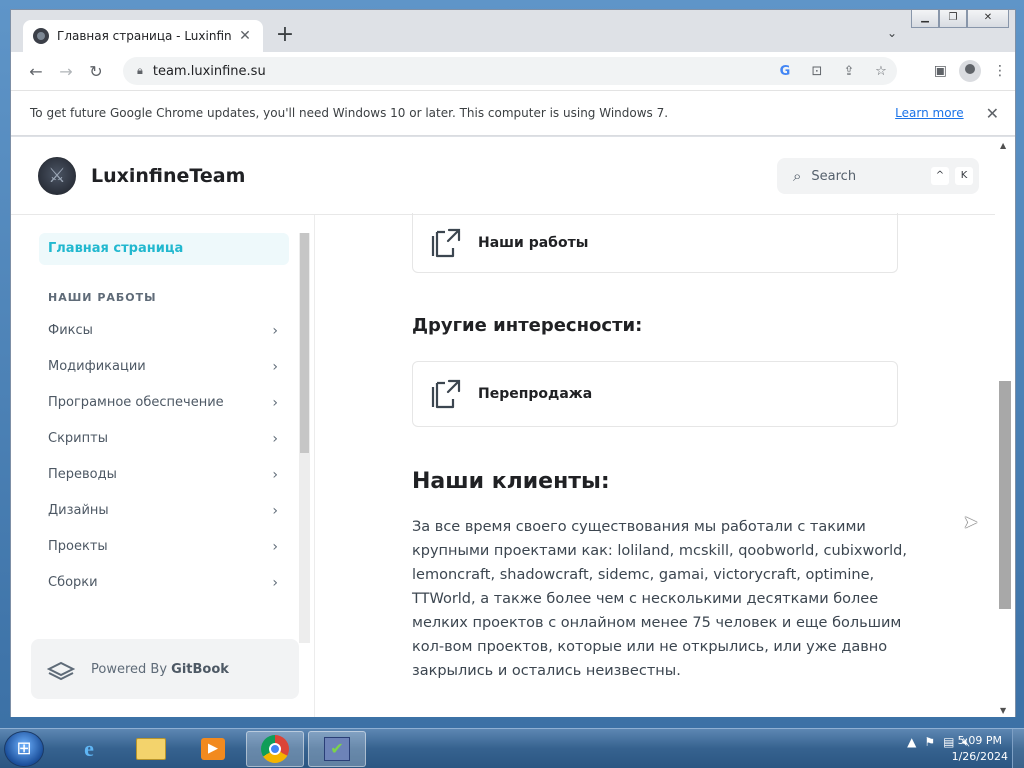 Image resolution: width=1024 pixels, height=768 pixels. I want to click on close-window-button: ✕, so click(988, 19).